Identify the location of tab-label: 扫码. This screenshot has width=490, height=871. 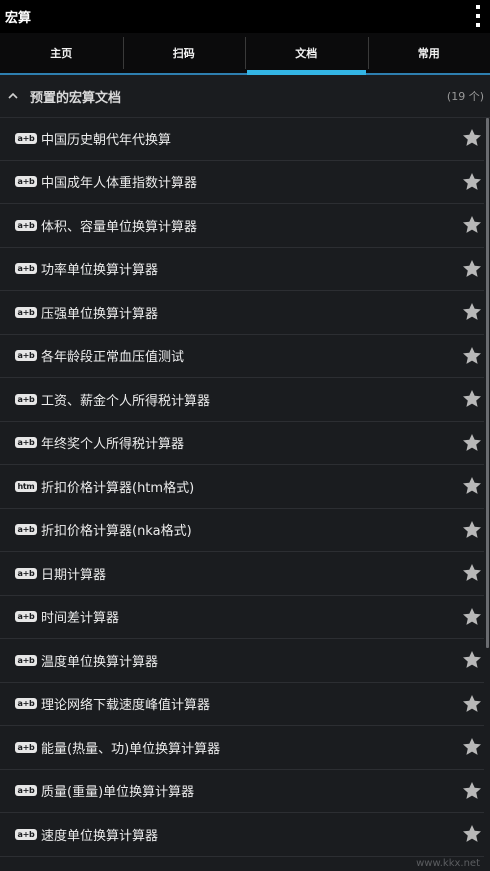
(183, 53).